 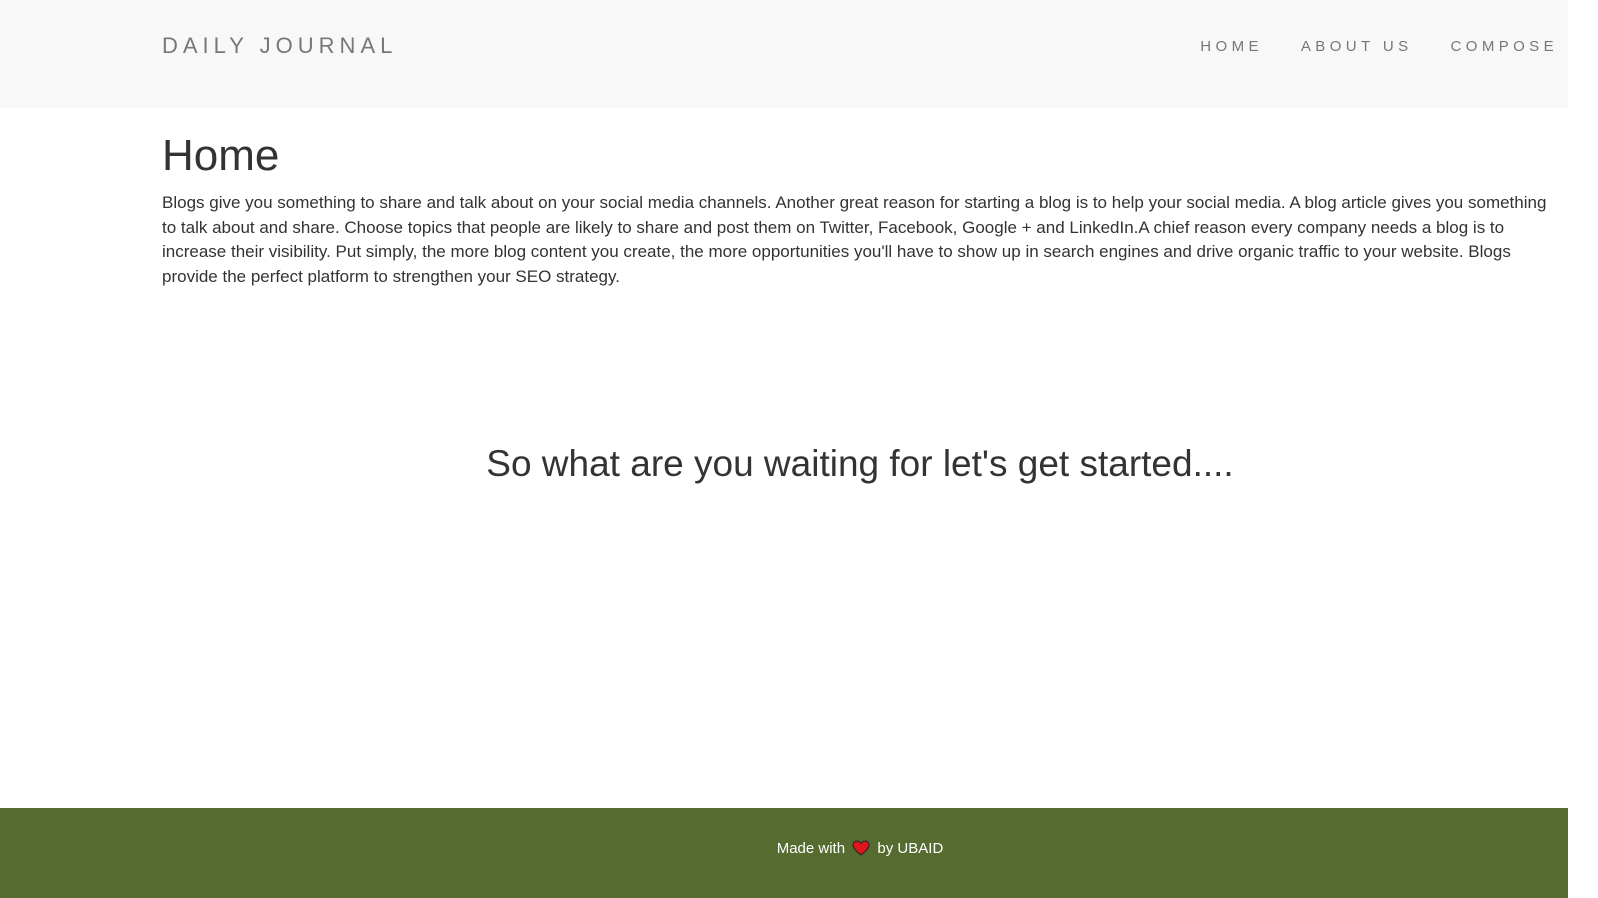 I want to click on brand-logo-link: DAILY JOURNAL, so click(x=279, y=46).